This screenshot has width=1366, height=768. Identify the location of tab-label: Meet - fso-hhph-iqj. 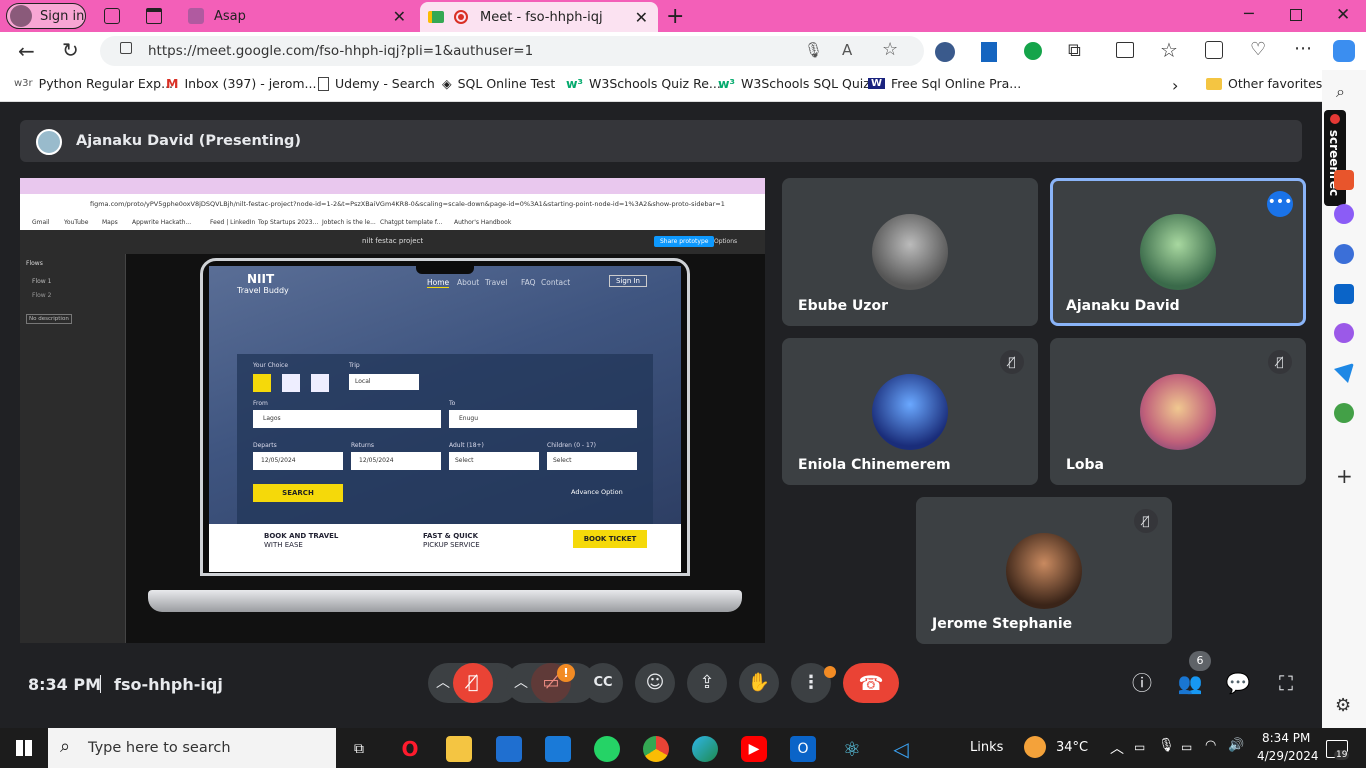
(541, 17).